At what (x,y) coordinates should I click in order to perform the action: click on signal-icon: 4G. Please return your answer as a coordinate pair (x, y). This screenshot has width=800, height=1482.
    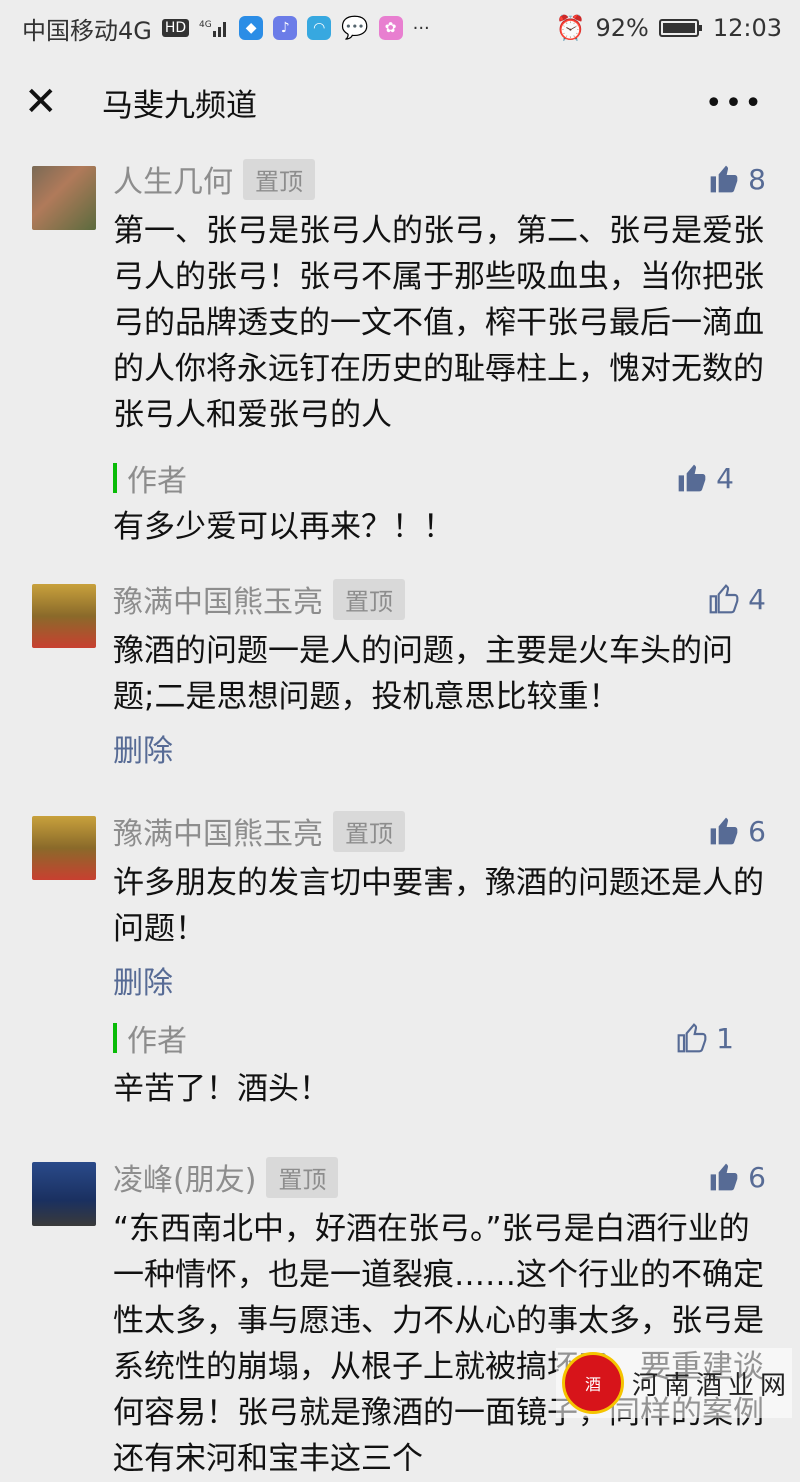
    Looking at the image, I should click on (214, 28).